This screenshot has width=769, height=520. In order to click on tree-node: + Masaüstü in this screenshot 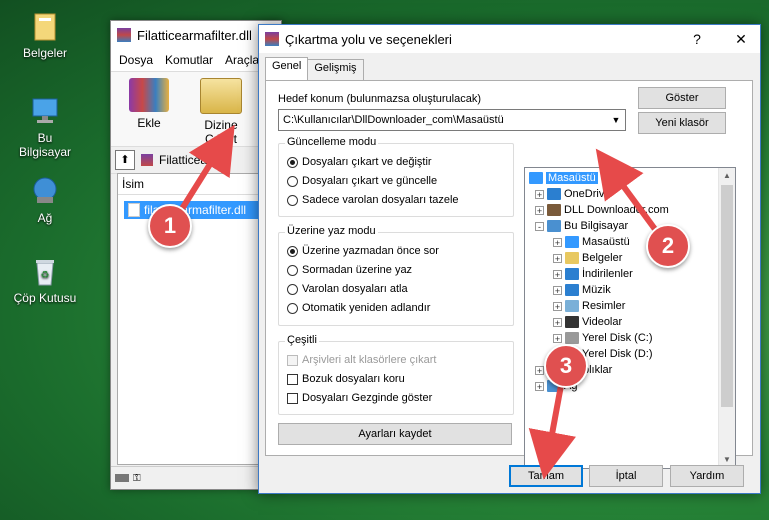, I will do `click(591, 242)`.